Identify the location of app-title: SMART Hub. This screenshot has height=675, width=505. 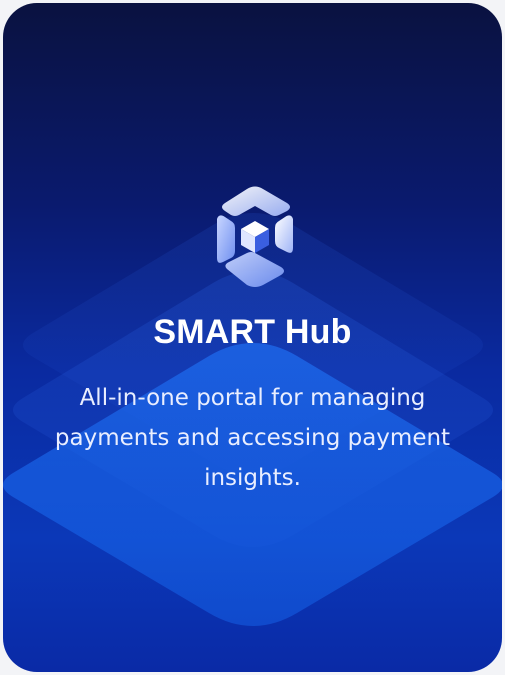
(252, 332).